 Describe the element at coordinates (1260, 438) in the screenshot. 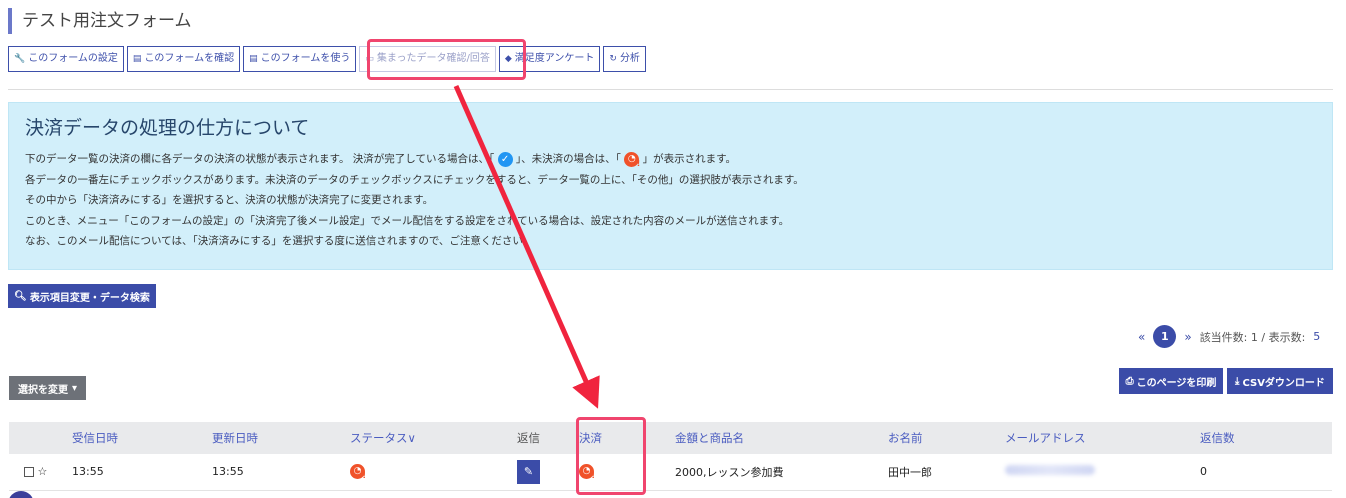

I see `header-reply-count: 返信数` at that location.